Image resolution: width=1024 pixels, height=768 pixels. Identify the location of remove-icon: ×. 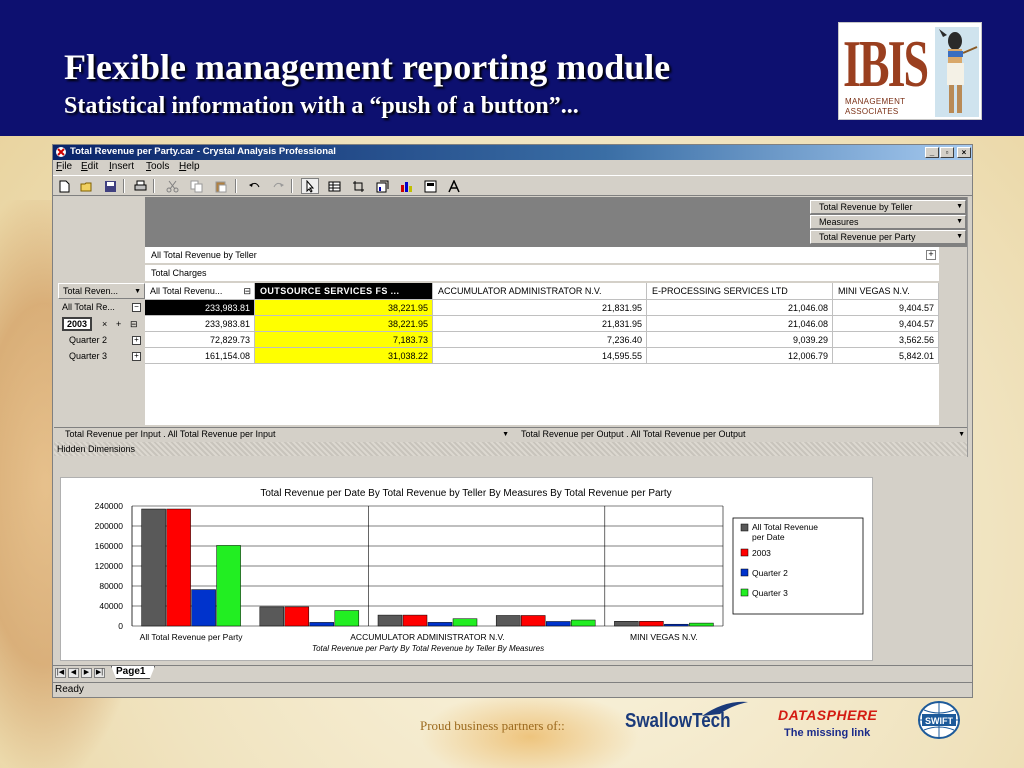
(104, 324).